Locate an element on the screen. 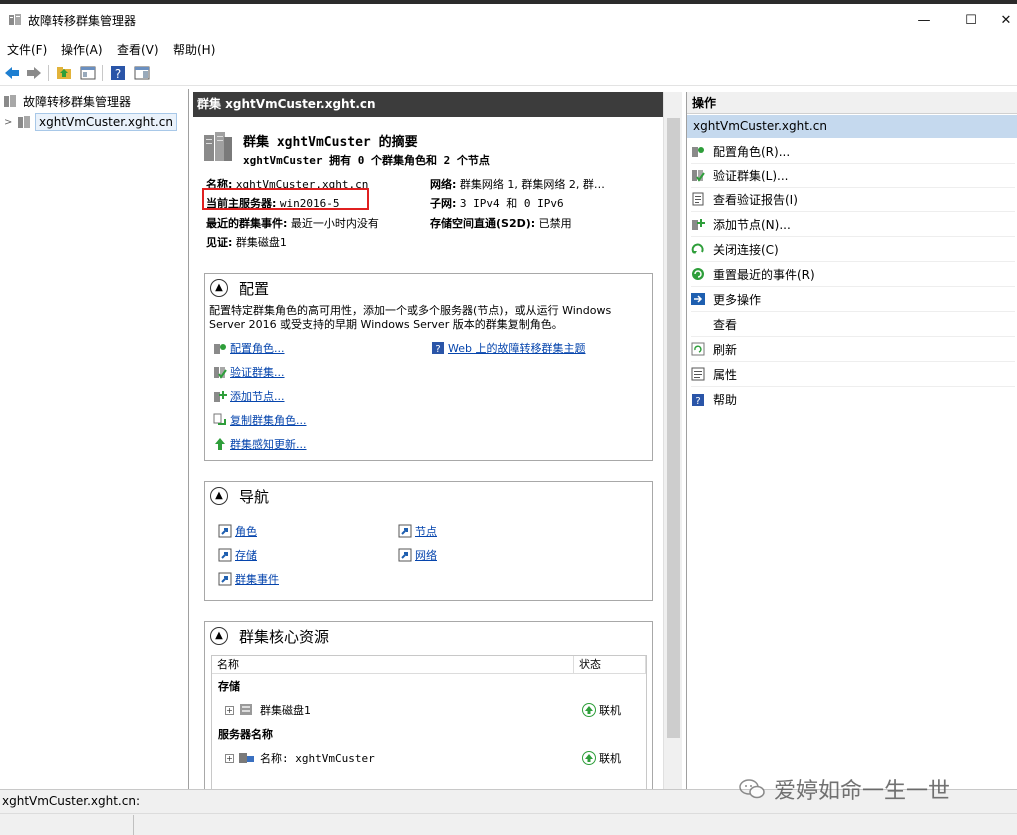 Image resolution: width=1017 pixels, height=835 pixels. up-folder-icon is located at coordinates (64, 73).